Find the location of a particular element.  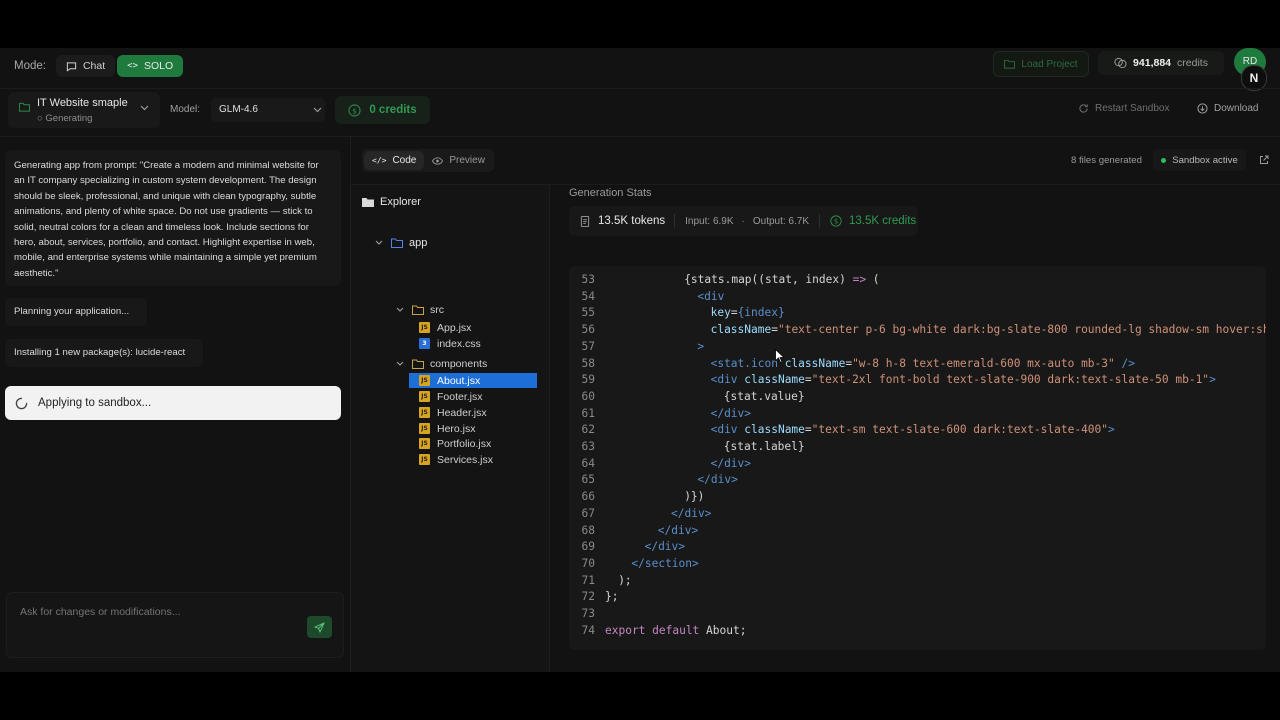

input-tokens: Input: 6.9K is located at coordinates (709, 221).